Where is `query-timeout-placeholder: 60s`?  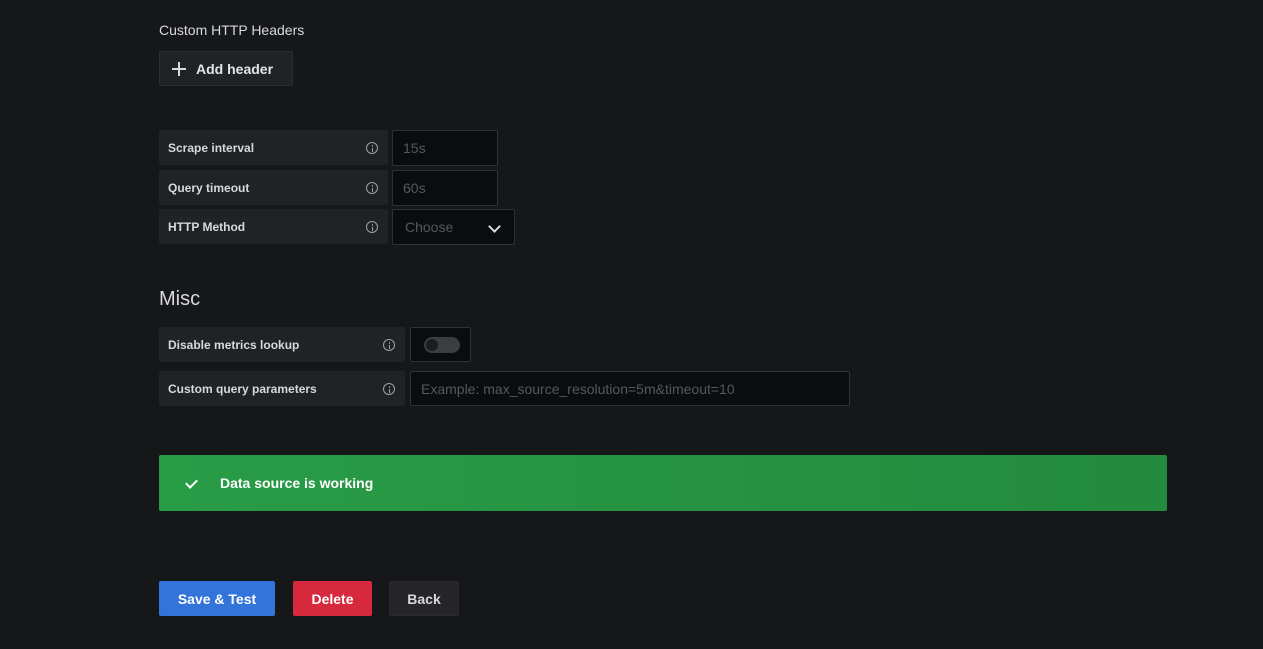 query-timeout-placeholder: 60s is located at coordinates (414, 188).